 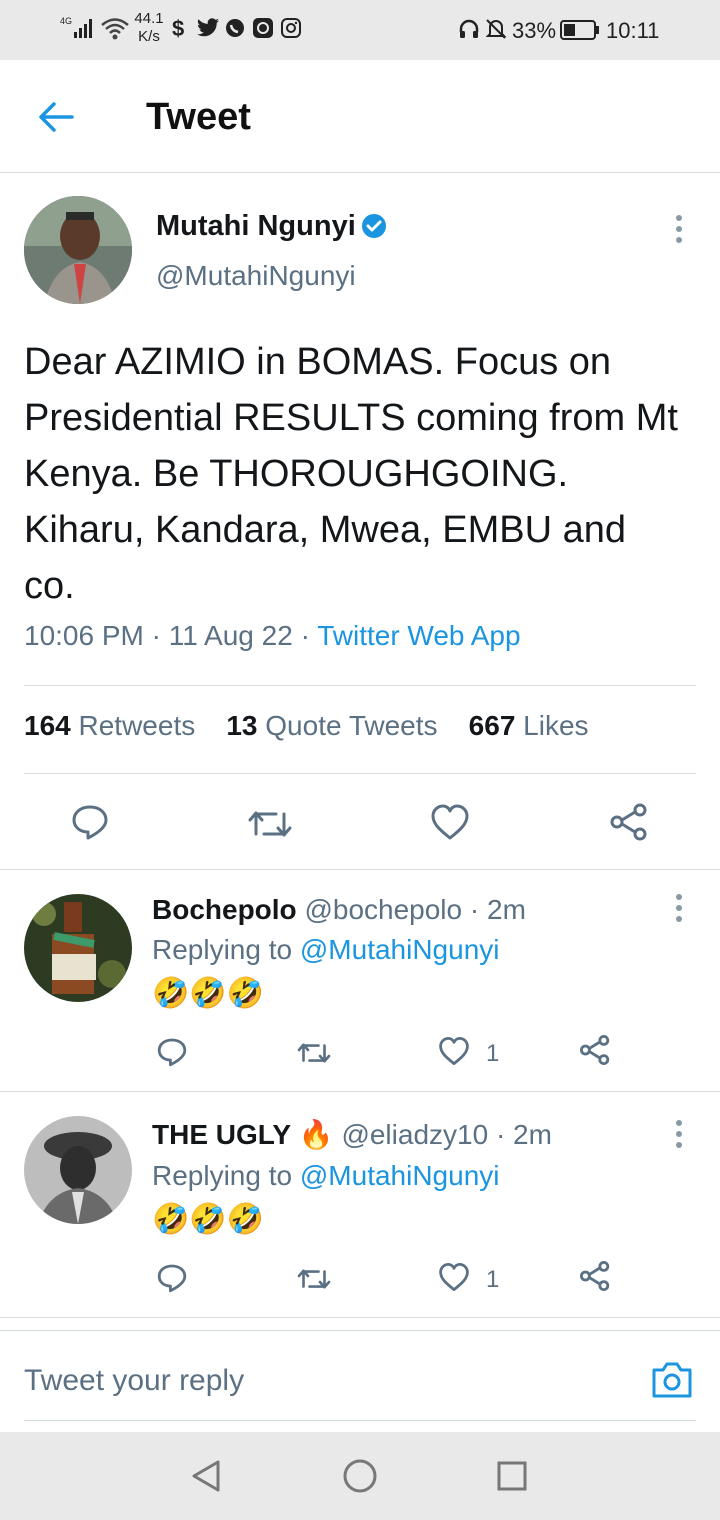 What do you see at coordinates (208, 30) in the screenshot?
I see `twitter-icon` at bounding box center [208, 30].